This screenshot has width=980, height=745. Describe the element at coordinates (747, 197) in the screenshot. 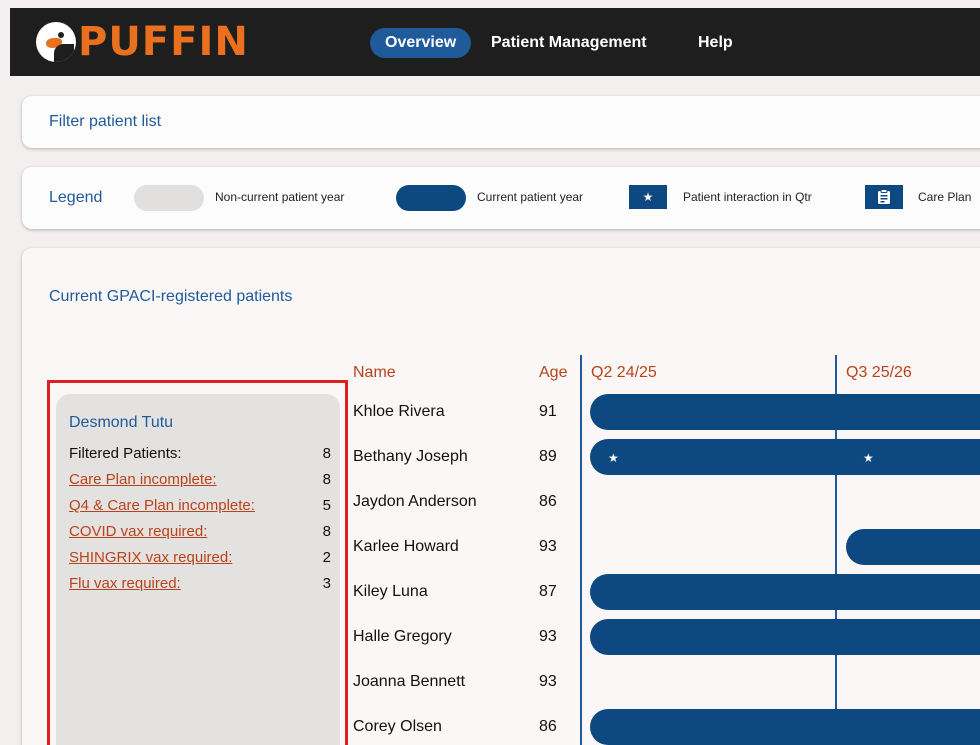

I see `legend-interaction-label: Patient interaction in Qtr` at that location.